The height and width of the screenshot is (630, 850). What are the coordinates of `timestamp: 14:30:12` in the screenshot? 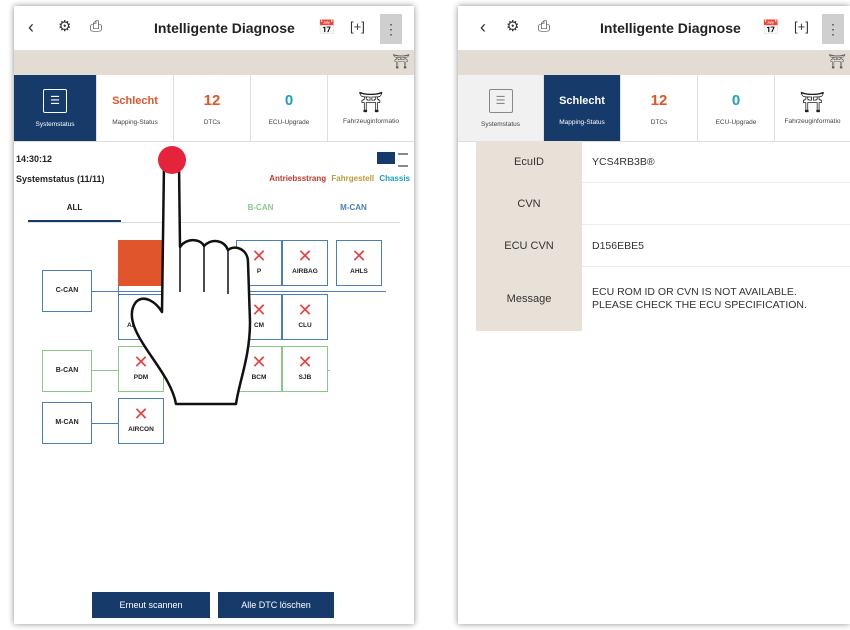 It's located at (34, 159).